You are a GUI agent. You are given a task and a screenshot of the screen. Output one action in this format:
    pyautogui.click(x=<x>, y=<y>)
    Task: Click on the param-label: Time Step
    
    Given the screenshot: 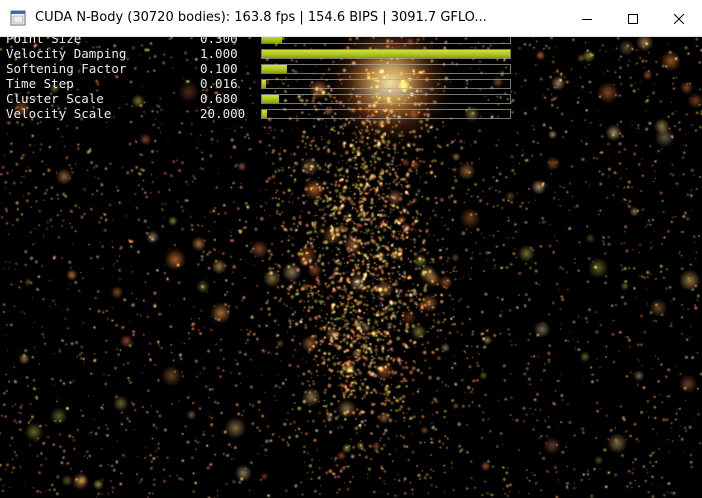 What is the action you would take?
    pyautogui.click(x=40, y=83)
    